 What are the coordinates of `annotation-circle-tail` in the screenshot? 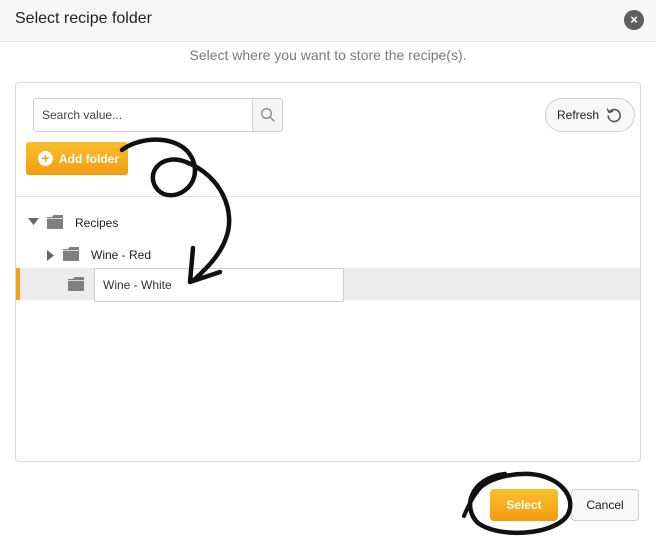 It's located at (473, 501).